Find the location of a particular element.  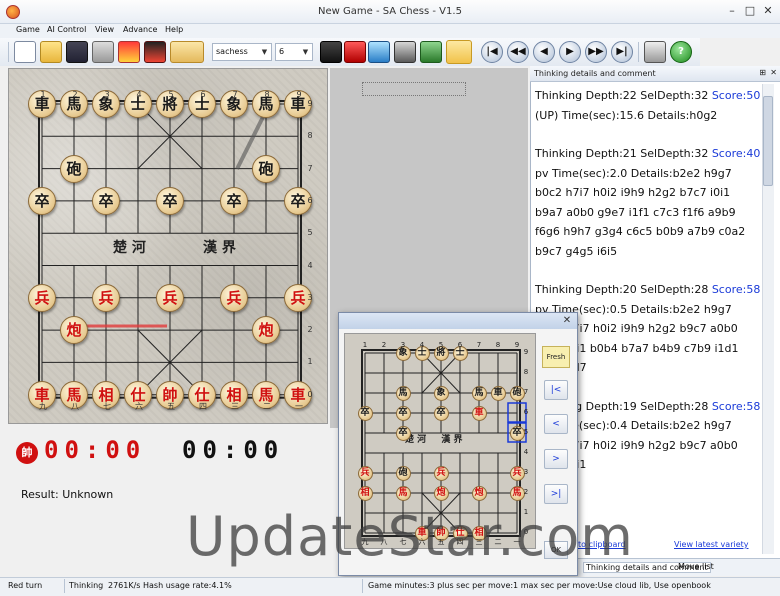

popup-title-bar is located at coordinates (458, 321).